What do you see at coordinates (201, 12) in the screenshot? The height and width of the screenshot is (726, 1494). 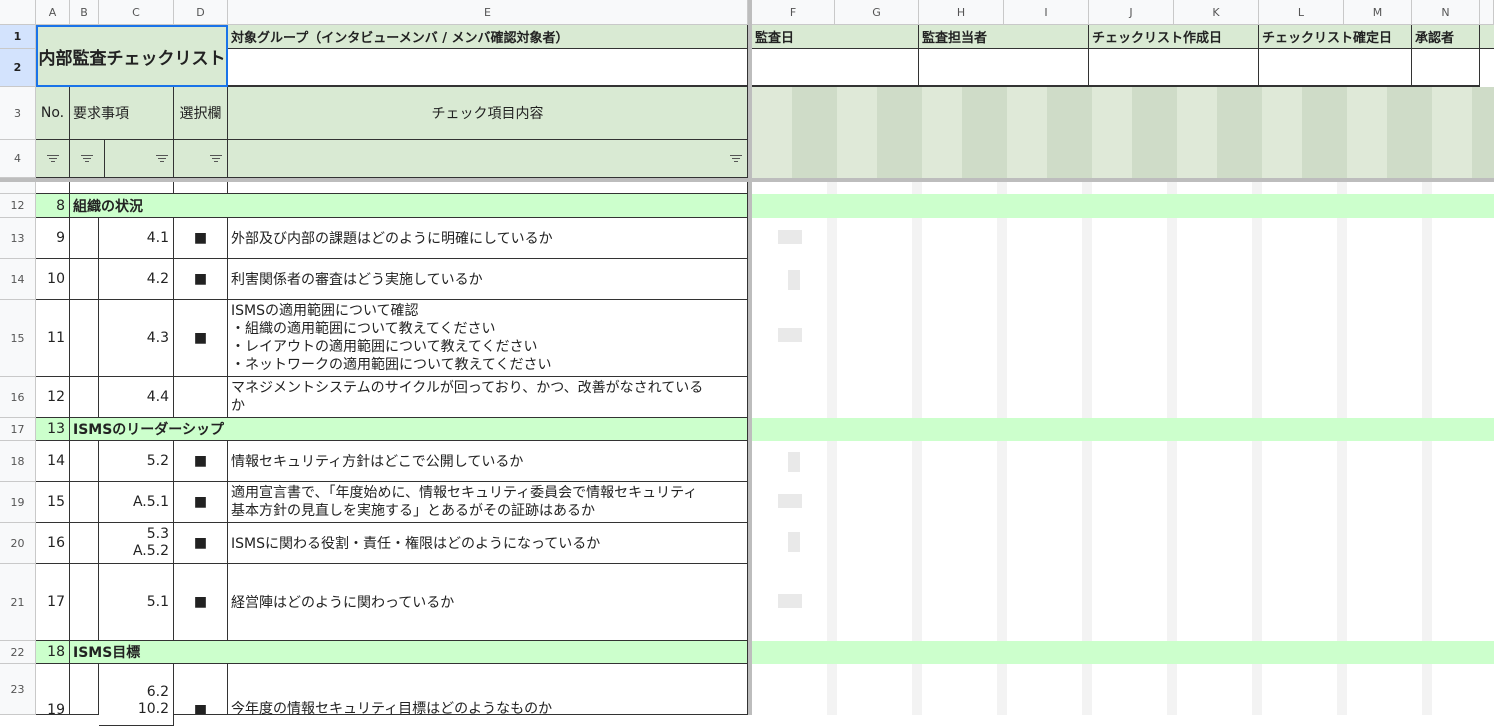 I see `column-header-d: D` at bounding box center [201, 12].